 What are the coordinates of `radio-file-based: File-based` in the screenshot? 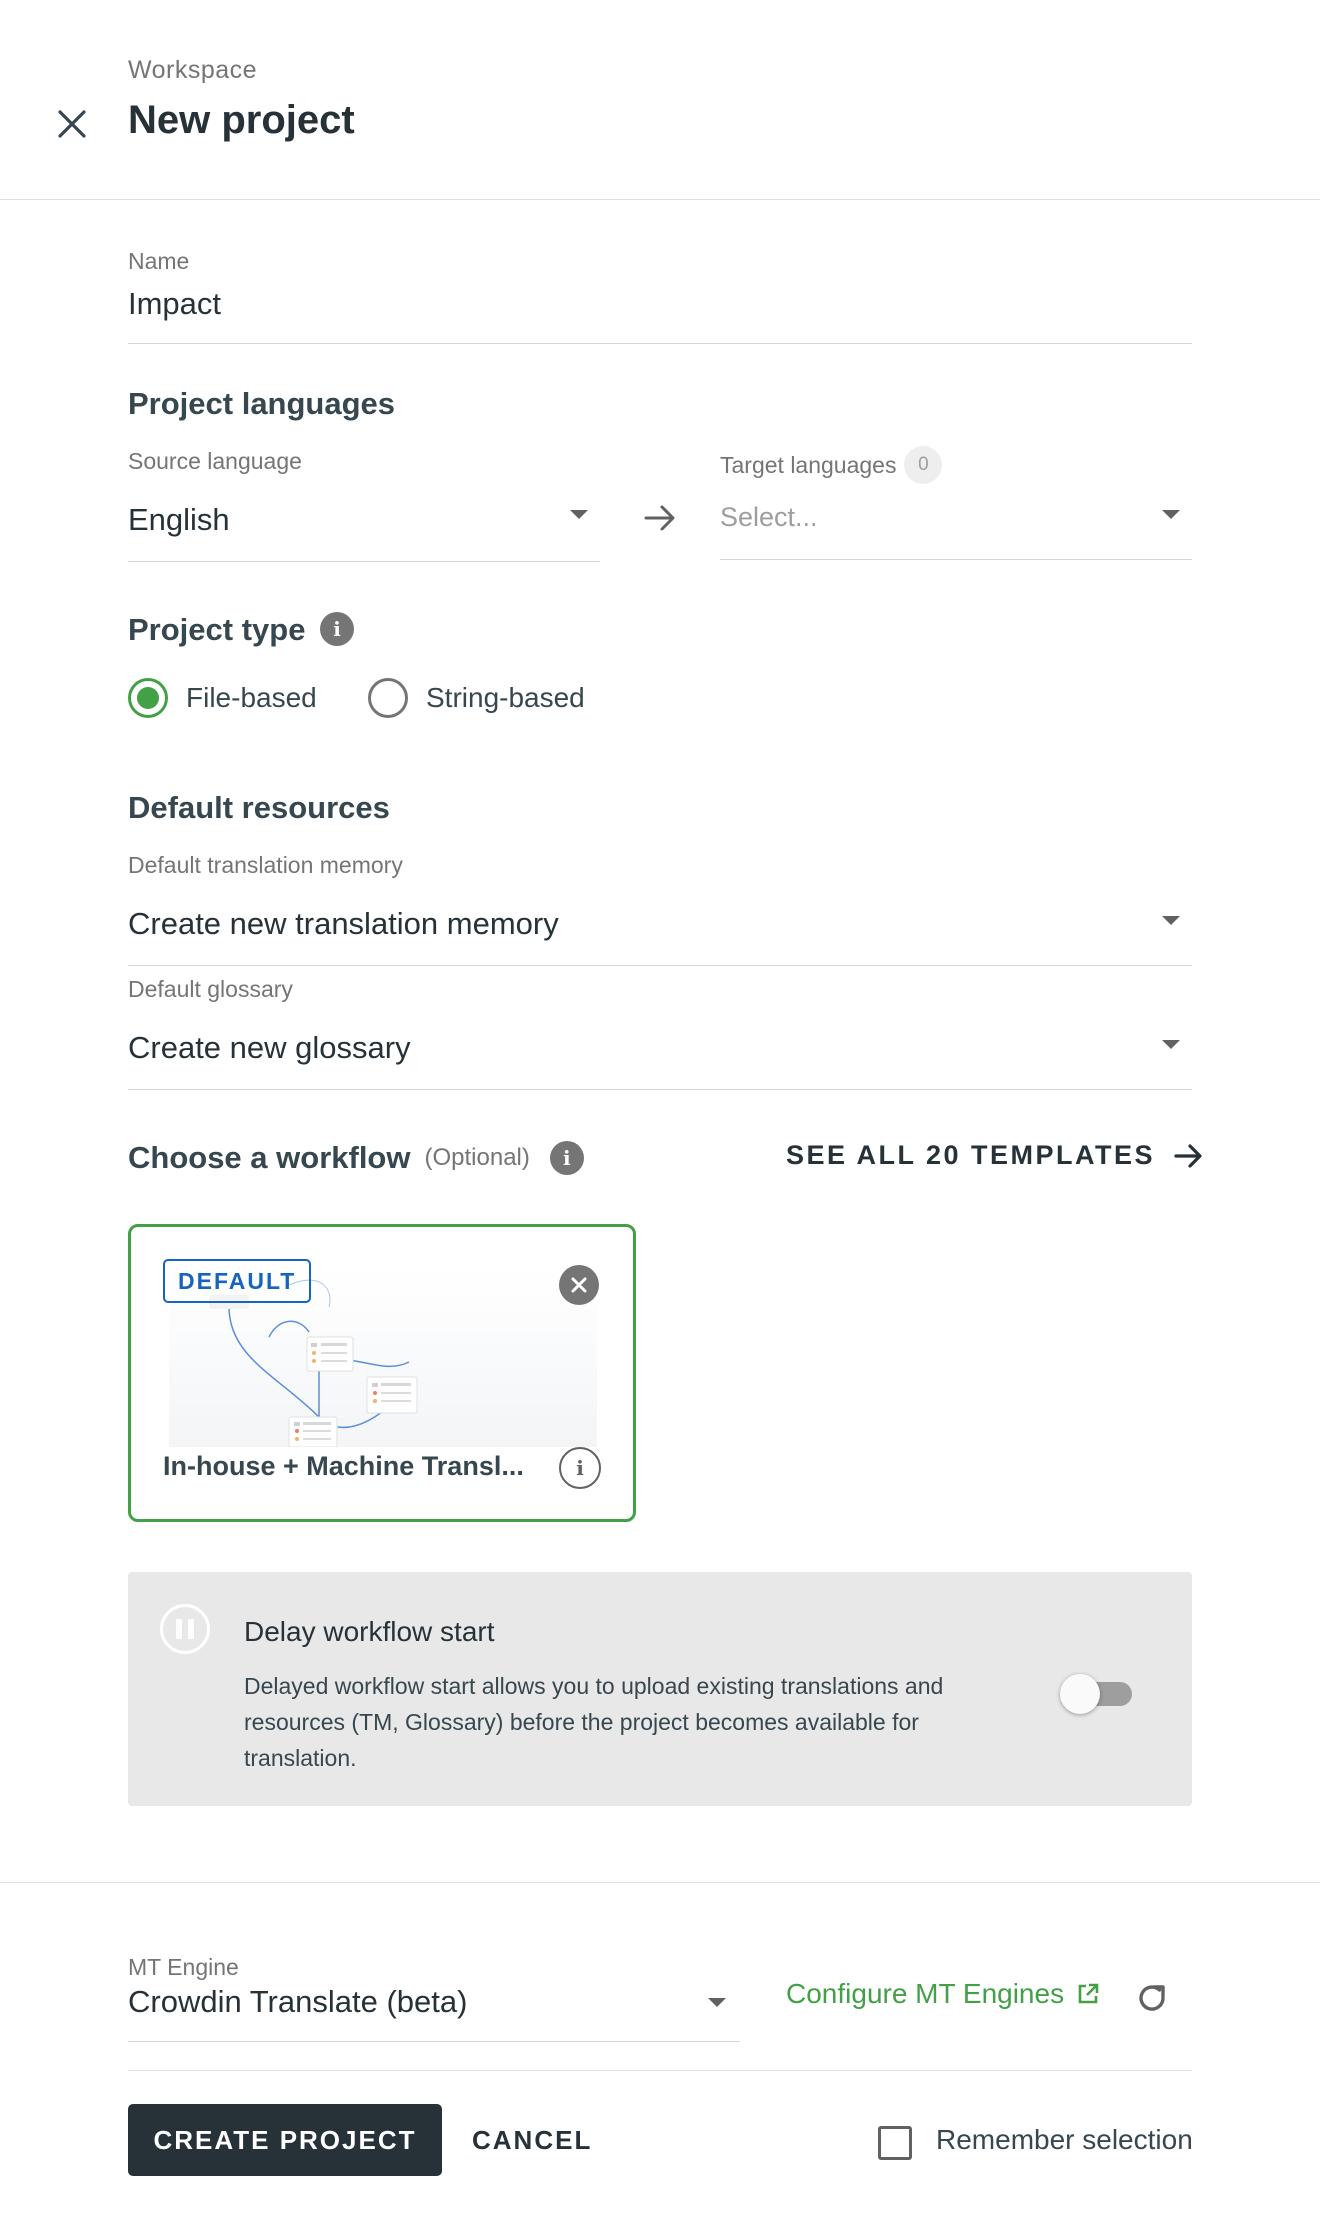 It's located at (222, 698).